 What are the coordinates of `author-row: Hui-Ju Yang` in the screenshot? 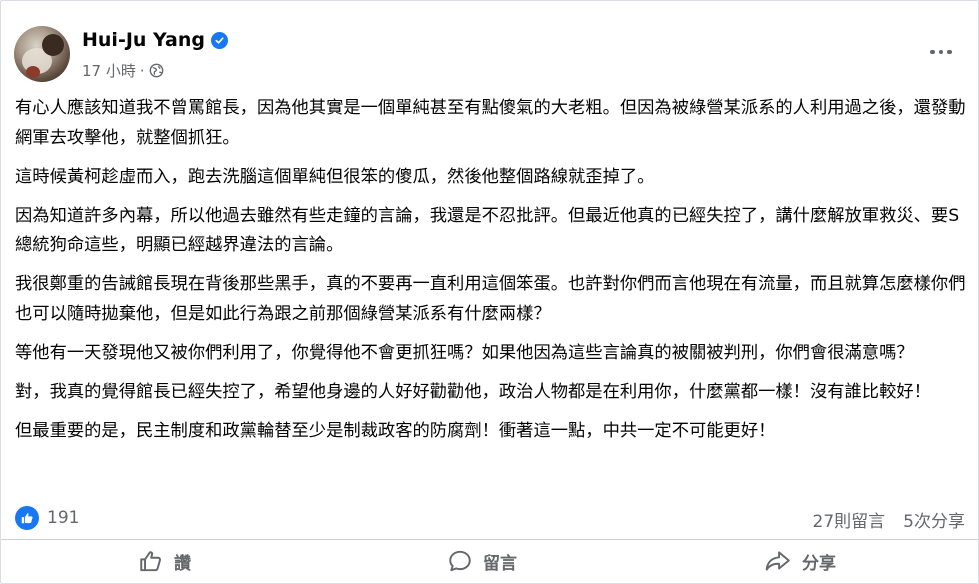 It's located at (155, 40).